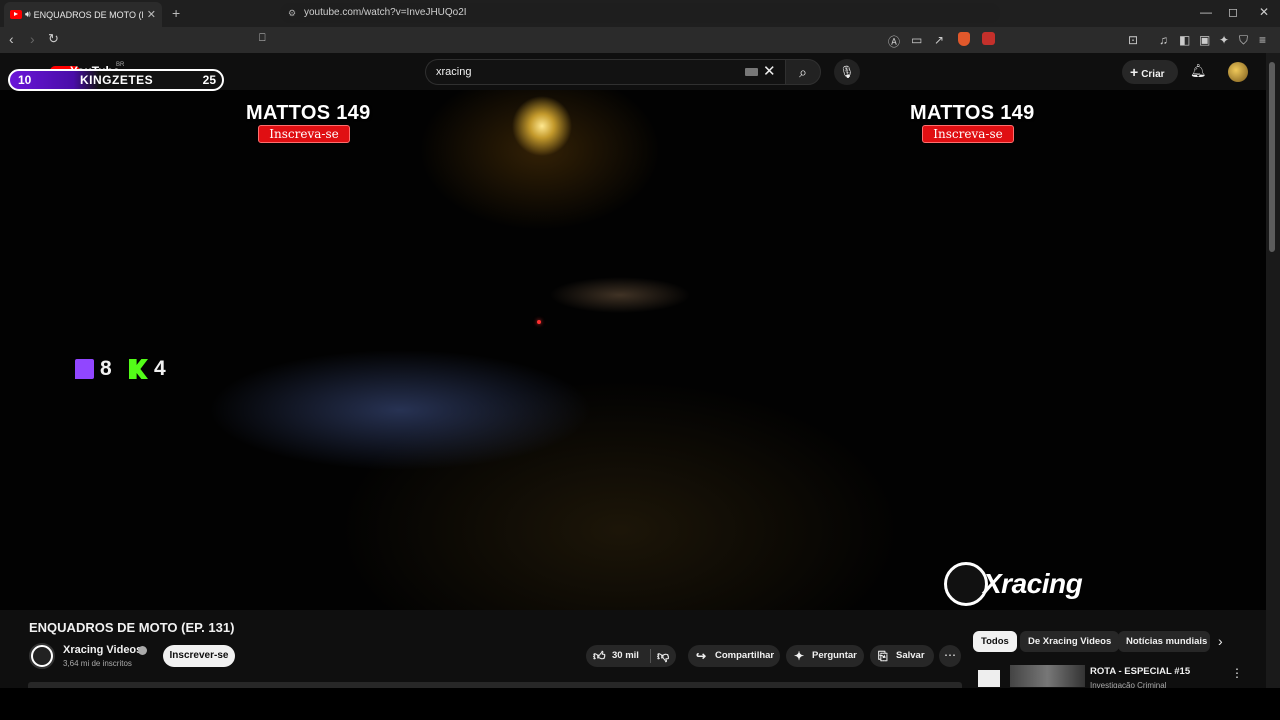  I want to click on subscribe-button: Inscrever-se, so click(199, 656).